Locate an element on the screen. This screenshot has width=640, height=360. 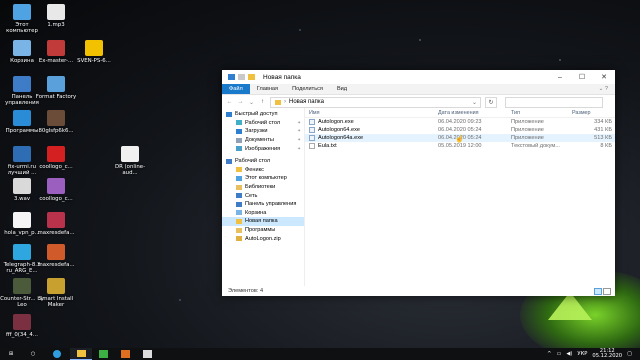
column-date: Дата изменения is located at coordinates (474, 113).